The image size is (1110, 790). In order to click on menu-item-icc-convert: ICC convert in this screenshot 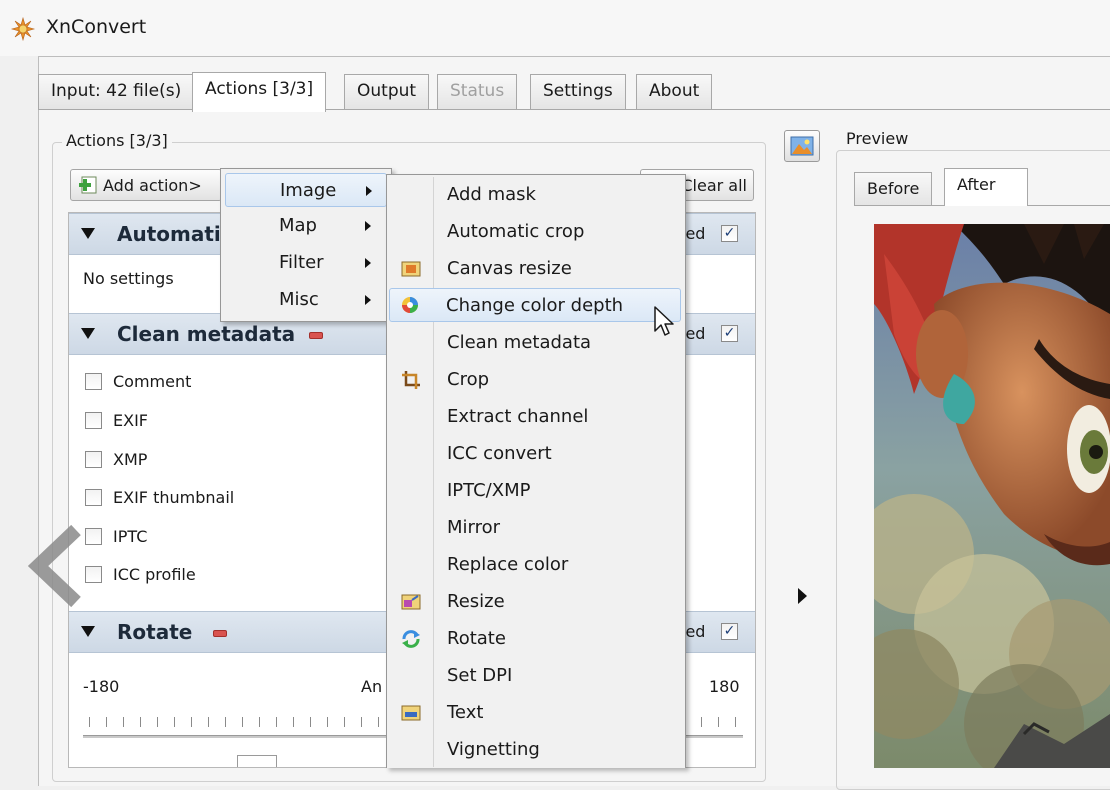, I will do `click(536, 454)`.